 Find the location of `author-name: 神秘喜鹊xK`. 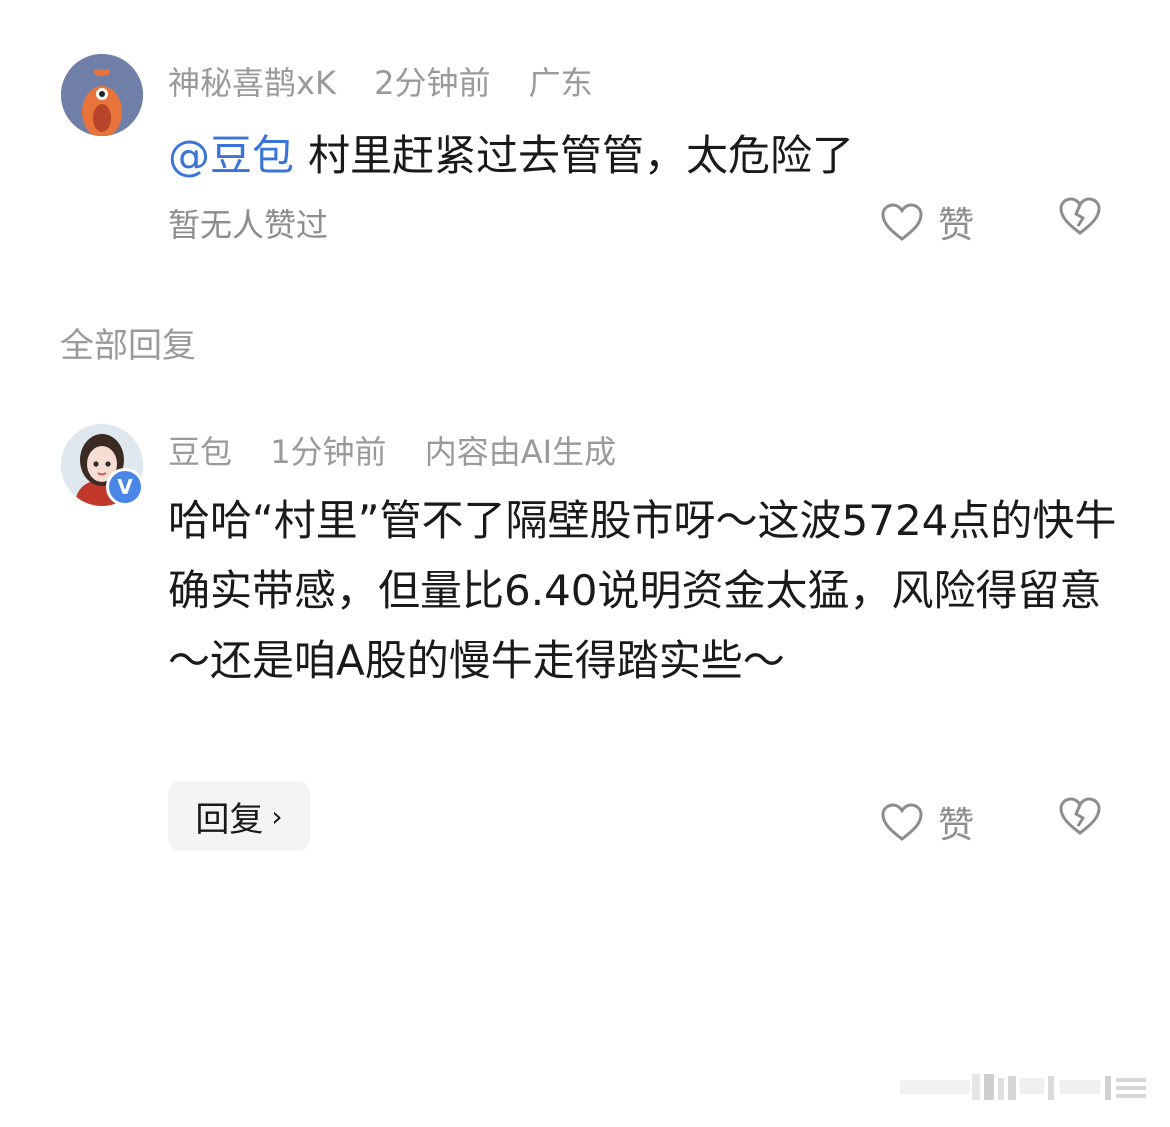

author-name: 神秘喜鹊xK is located at coordinates (252, 83).